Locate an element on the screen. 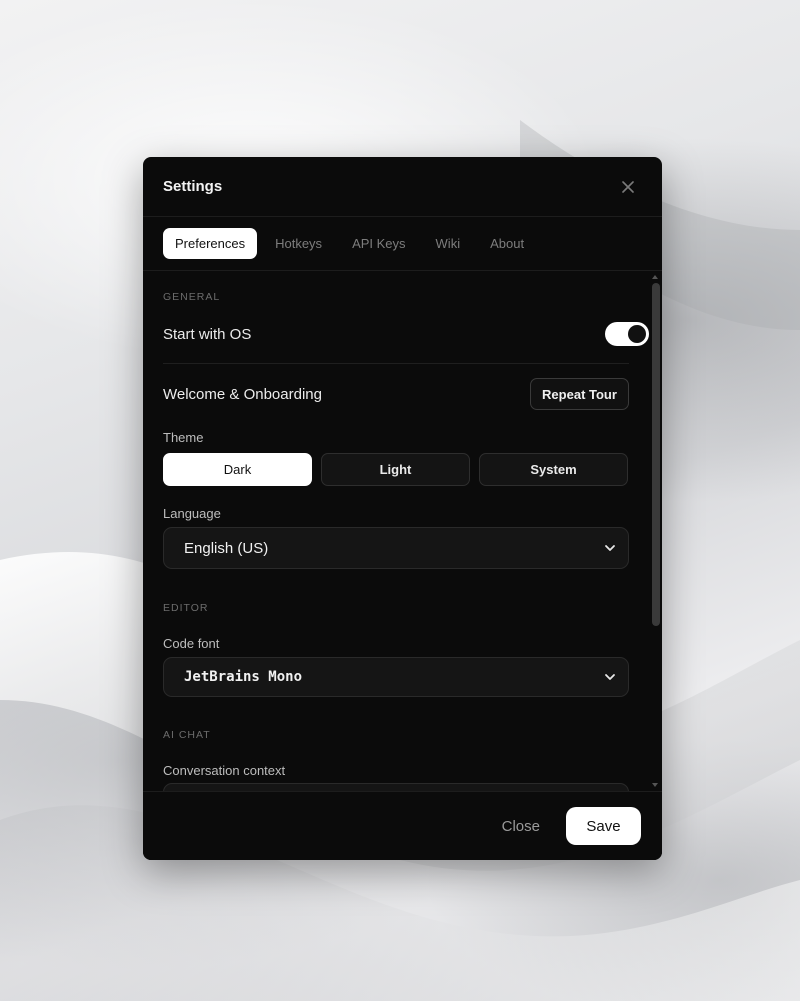 This screenshot has height=1001, width=800. toggle-knob is located at coordinates (637, 334).